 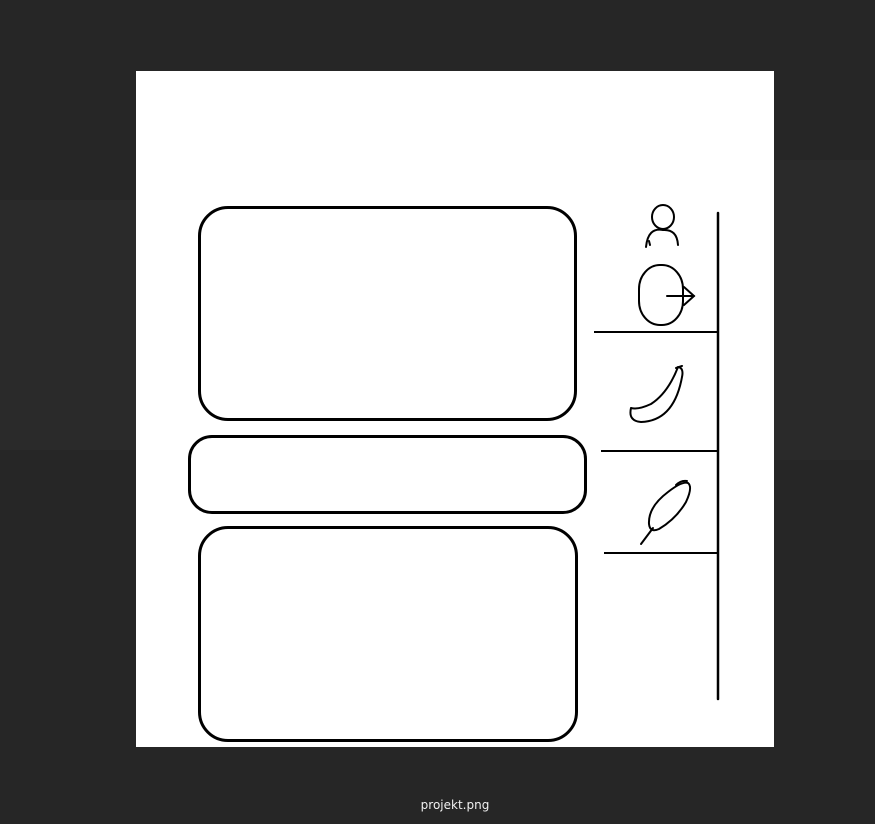 I want to click on sidebar-sketch, so click(x=657, y=452).